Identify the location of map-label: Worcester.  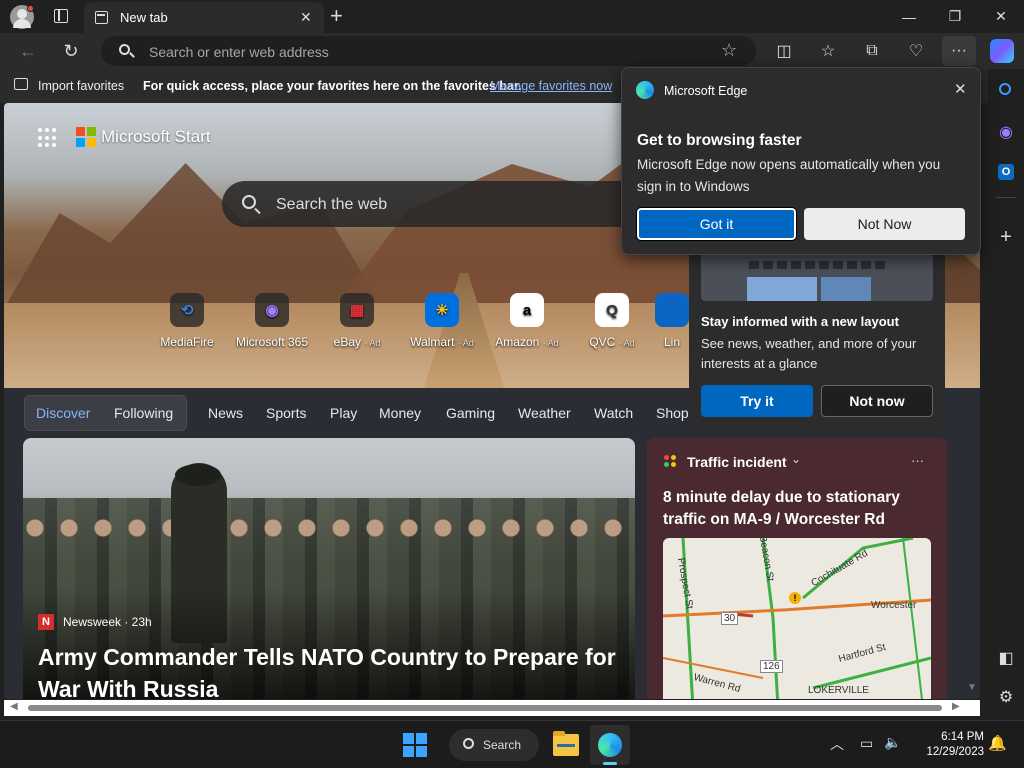
(894, 605).